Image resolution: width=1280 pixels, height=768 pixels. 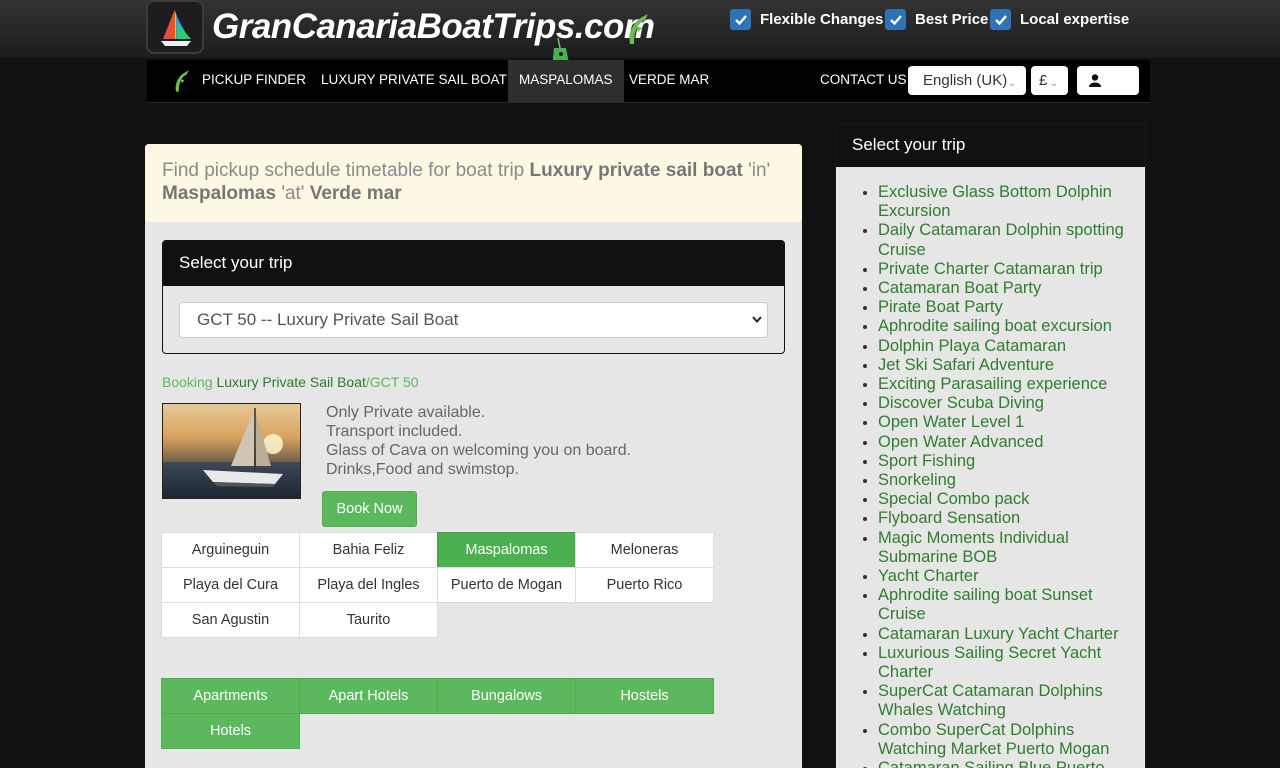 I want to click on feature-local-expertise: Local expertise, so click(x=1059, y=19).